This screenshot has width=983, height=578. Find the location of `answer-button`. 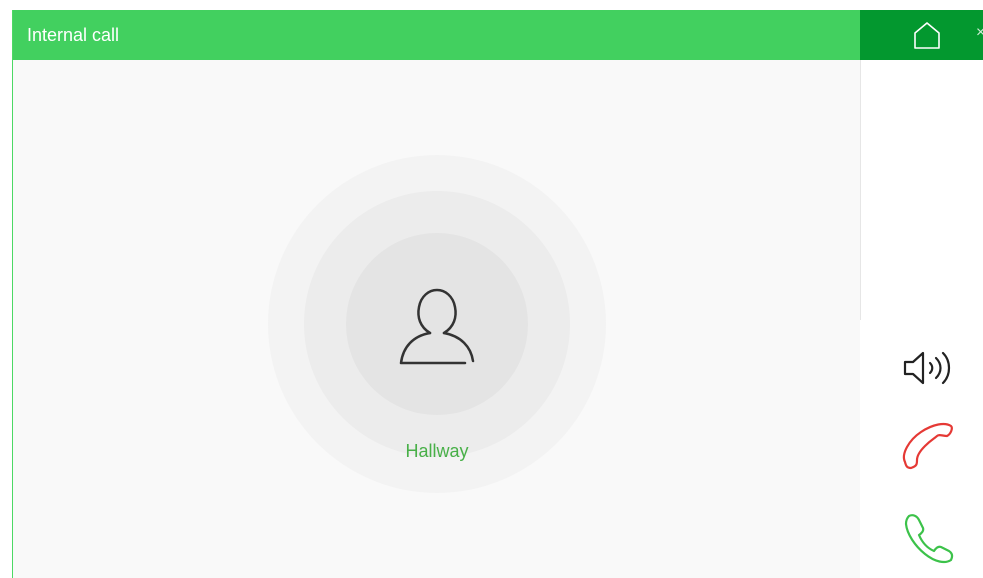

answer-button is located at coordinates (927, 536).